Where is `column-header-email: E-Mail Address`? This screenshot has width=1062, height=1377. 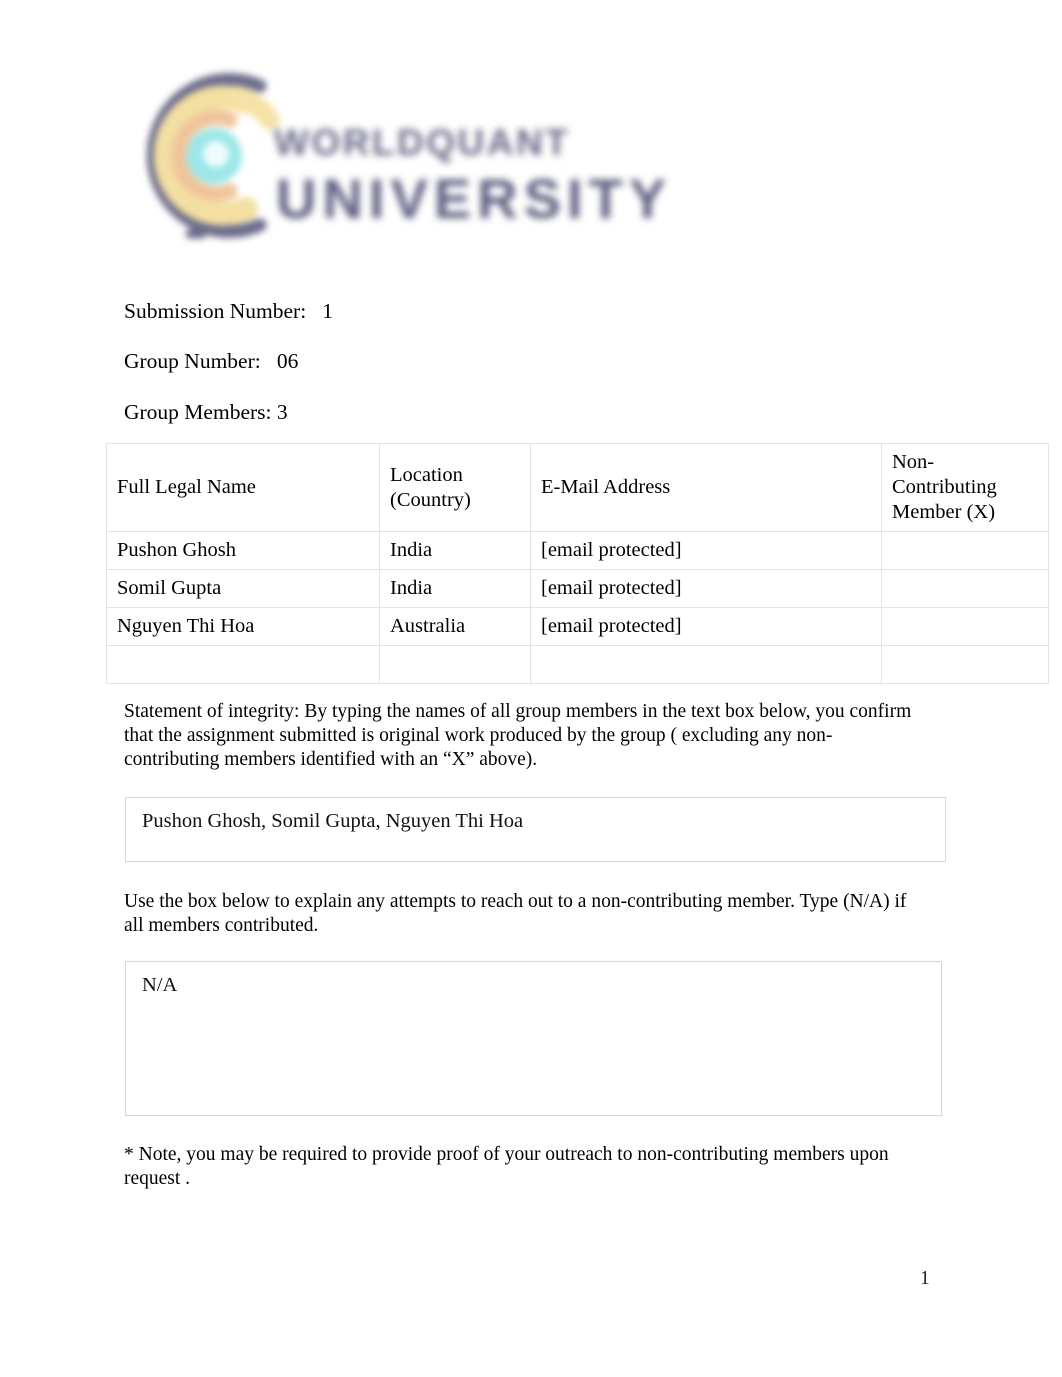 column-header-email: E-Mail Address is located at coordinates (706, 487).